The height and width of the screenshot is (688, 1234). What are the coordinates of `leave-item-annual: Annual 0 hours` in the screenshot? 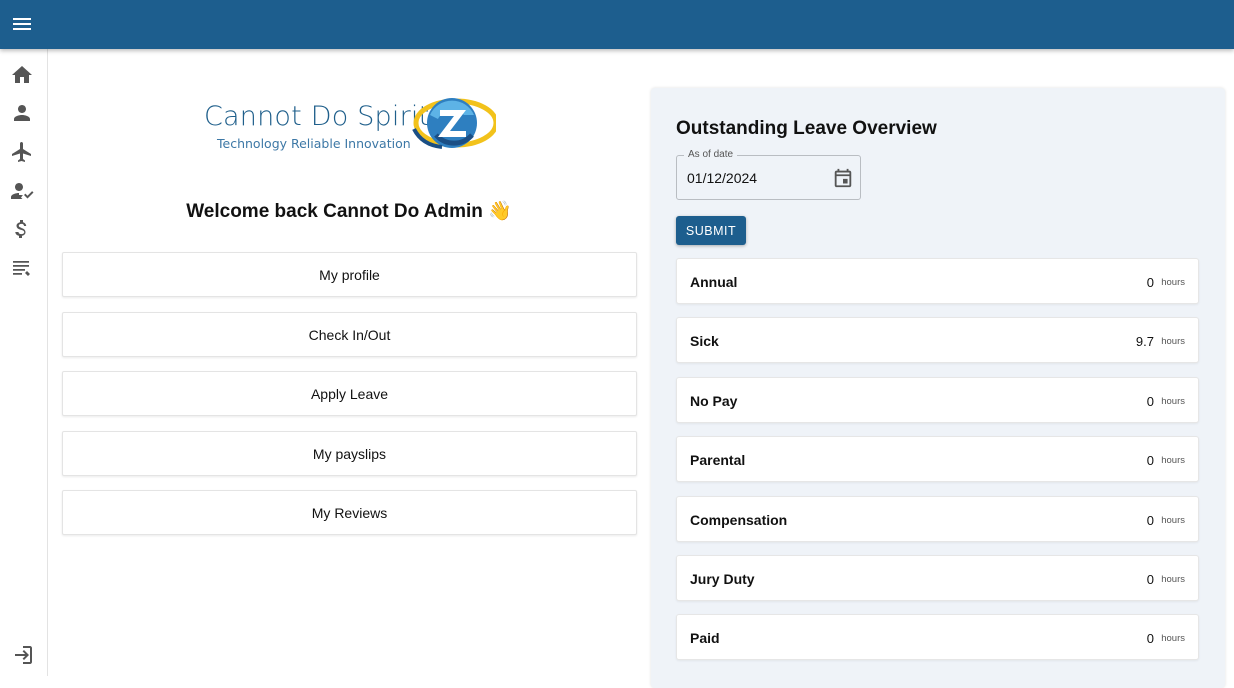 It's located at (937, 281).